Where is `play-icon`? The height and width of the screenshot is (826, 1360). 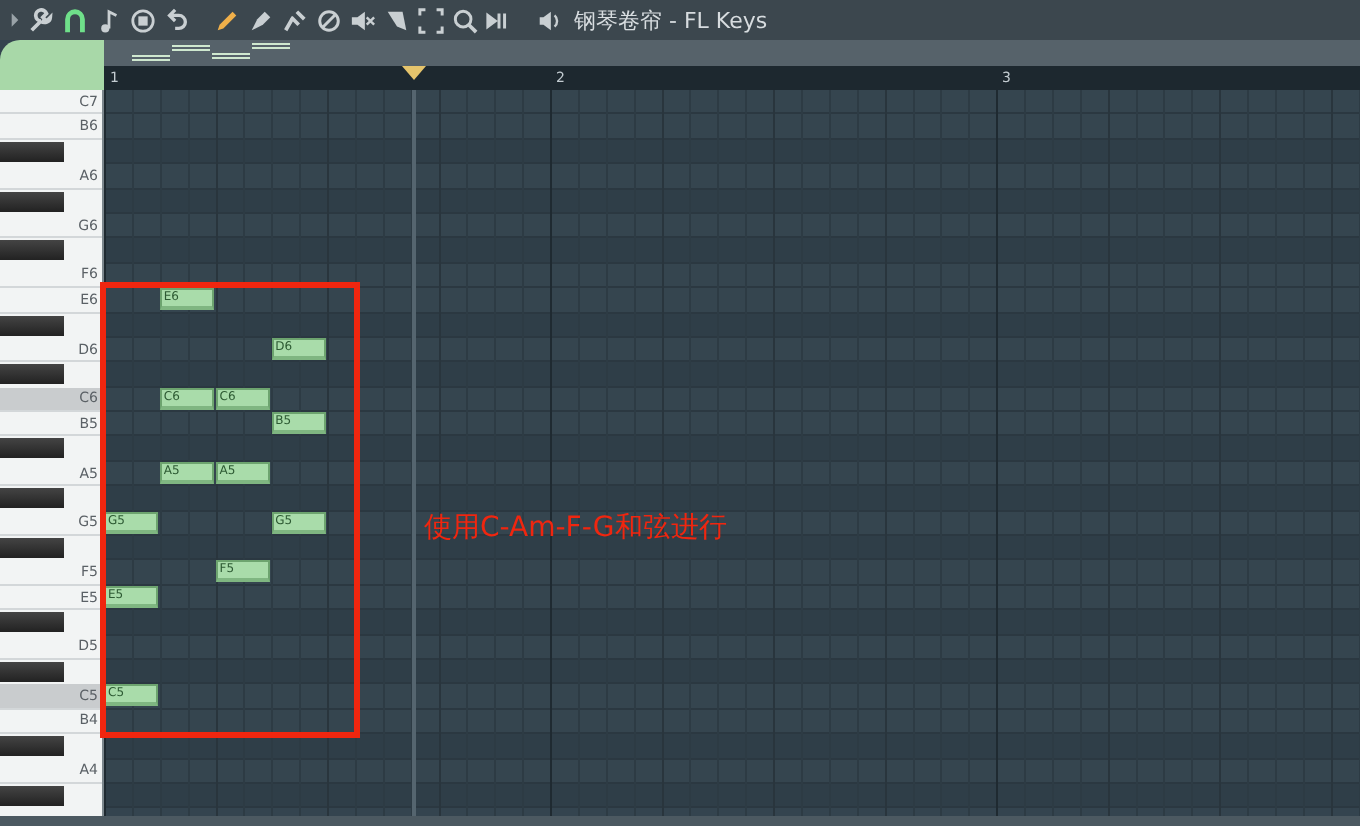
play-icon is located at coordinates (15, 20).